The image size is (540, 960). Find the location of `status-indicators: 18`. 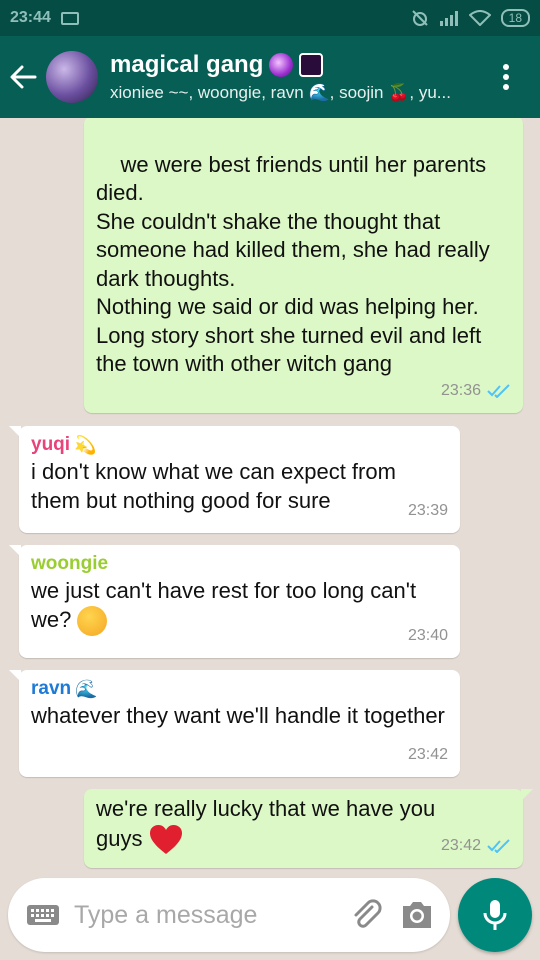

status-indicators: 18 is located at coordinates (470, 18).